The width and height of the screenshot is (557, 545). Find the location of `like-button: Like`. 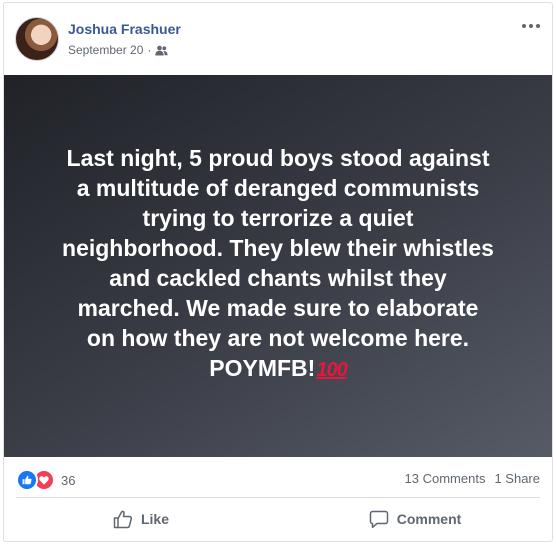

like-button: Like is located at coordinates (141, 519).